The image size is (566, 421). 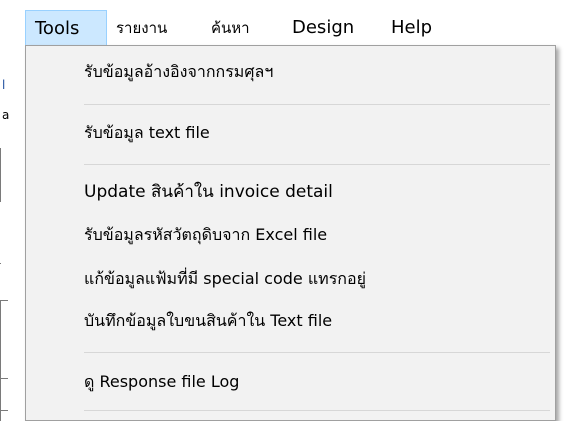 I want to click on menu-item-save-declaration-text-file: บันทึกข้อมูลใบขนสินค้าใน Text file, so click(x=290, y=321).